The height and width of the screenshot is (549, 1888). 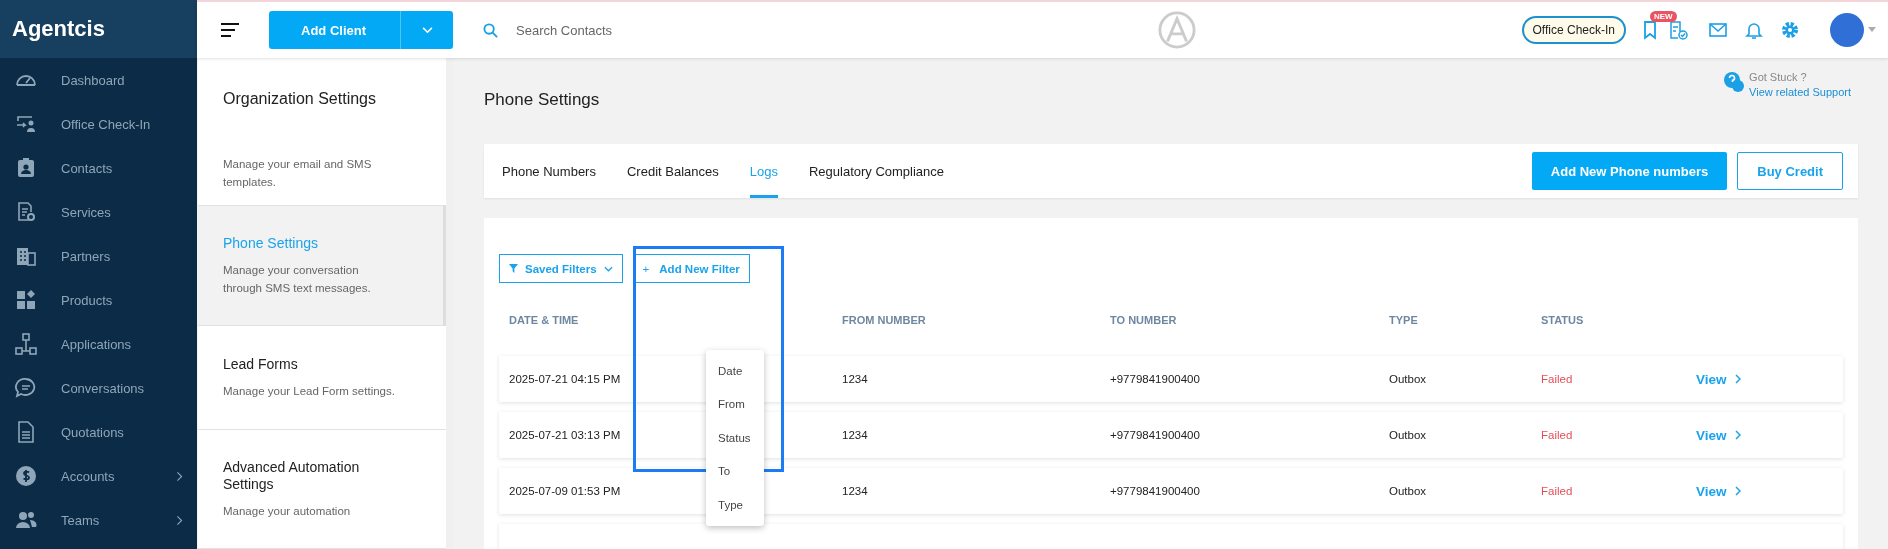 What do you see at coordinates (298, 174) in the screenshot?
I see `settings-item-description: Manage your email and SMS templates.` at bounding box center [298, 174].